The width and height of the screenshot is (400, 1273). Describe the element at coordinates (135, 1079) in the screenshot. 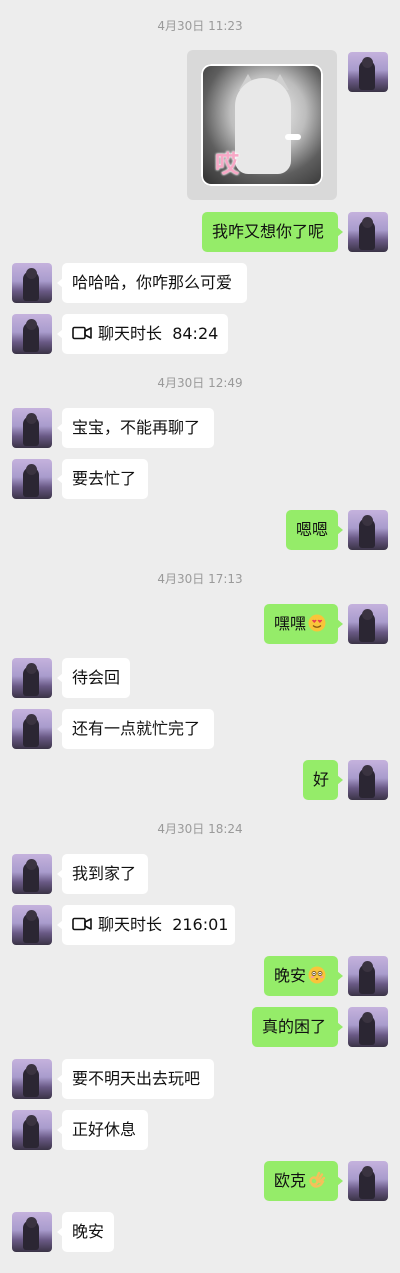

I see `received-message: 要不明天出去玩吧` at that location.